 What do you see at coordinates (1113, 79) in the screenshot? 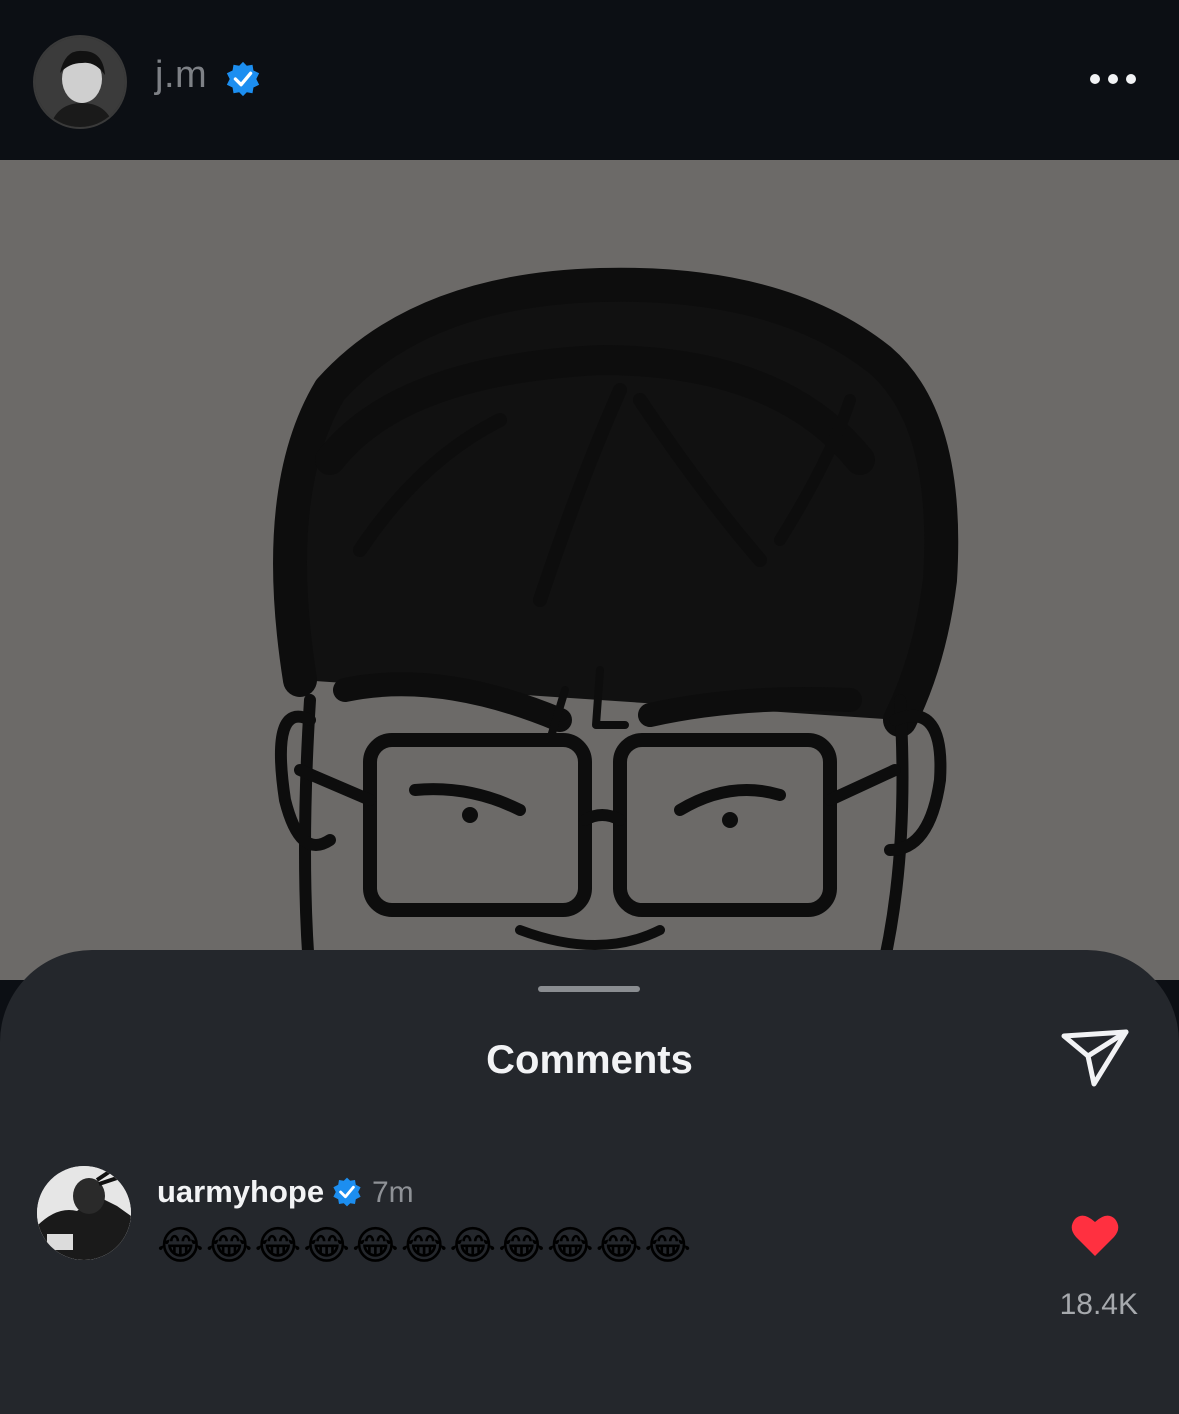
I see `more-options-icon` at bounding box center [1113, 79].